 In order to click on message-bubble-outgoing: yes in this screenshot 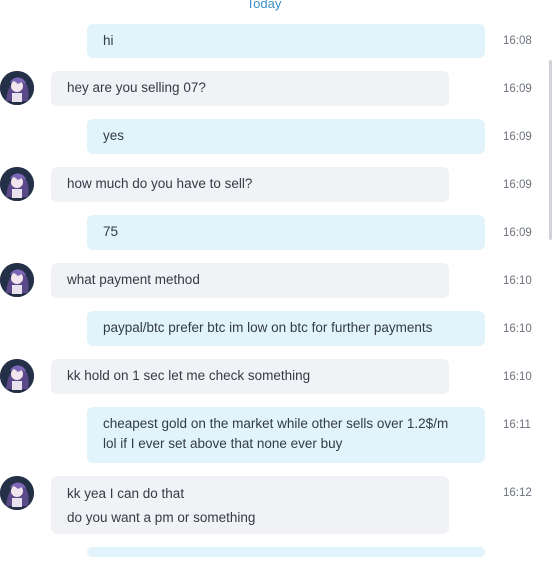, I will do `click(286, 136)`.